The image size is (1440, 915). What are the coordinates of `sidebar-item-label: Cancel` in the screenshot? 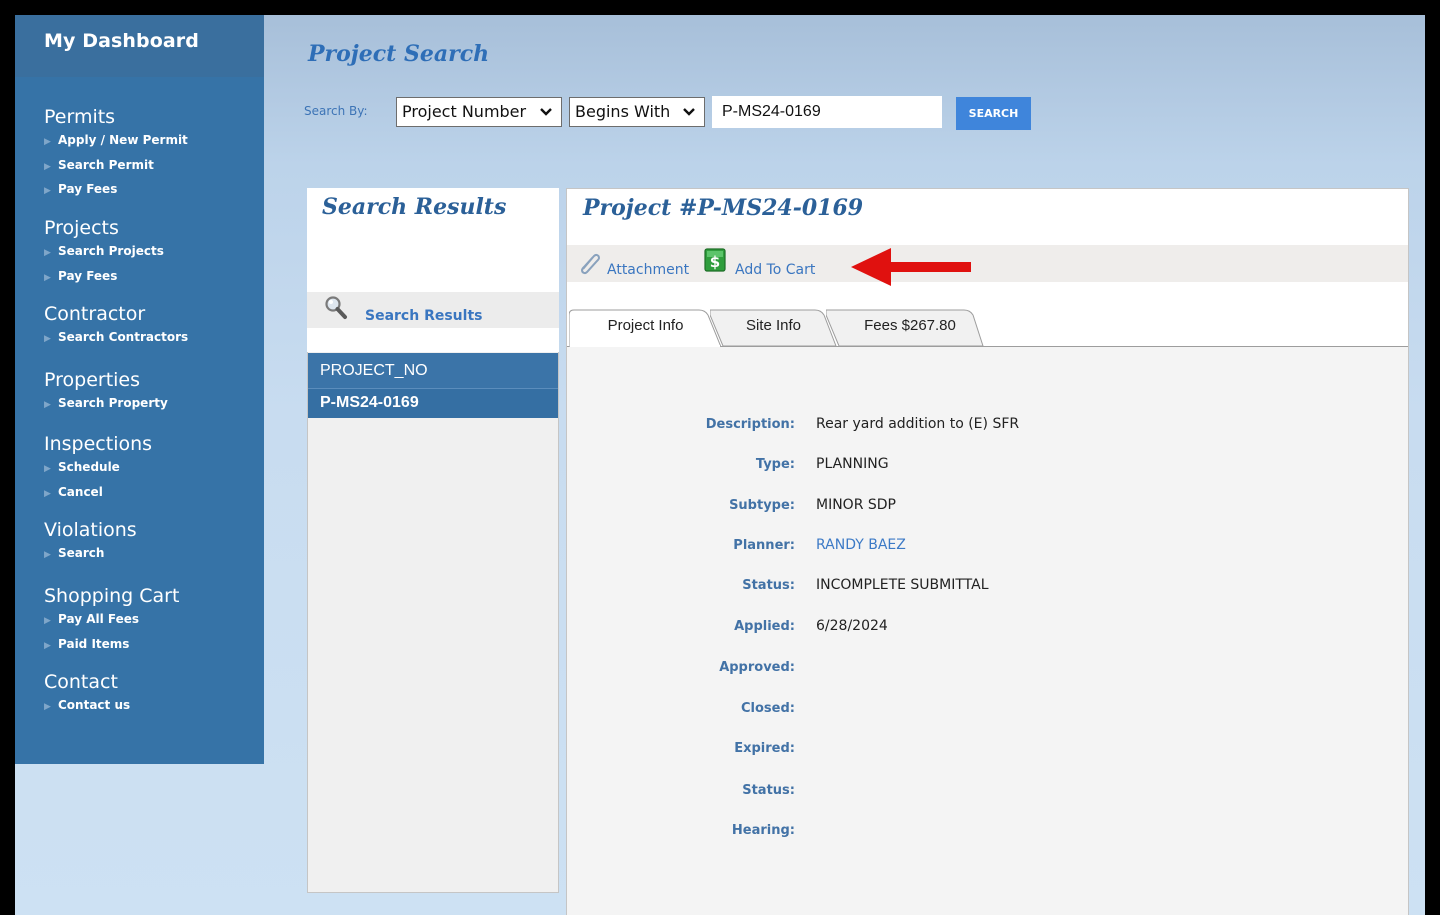 It's located at (80, 491).